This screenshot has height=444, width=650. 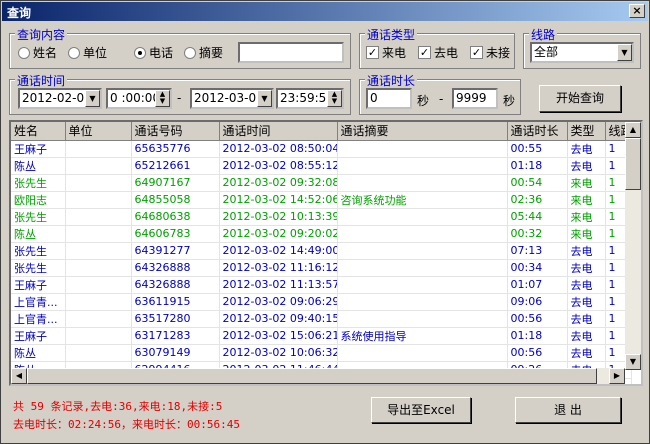 What do you see at coordinates (190, 52) in the screenshot?
I see `radio-summary-dot` at bounding box center [190, 52].